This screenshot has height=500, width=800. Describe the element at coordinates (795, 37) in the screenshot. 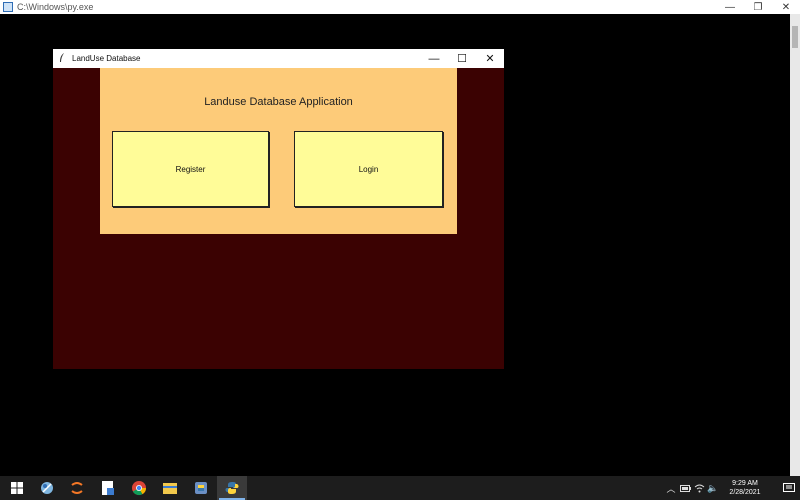

I see `console-scrollbar-thumb` at that location.